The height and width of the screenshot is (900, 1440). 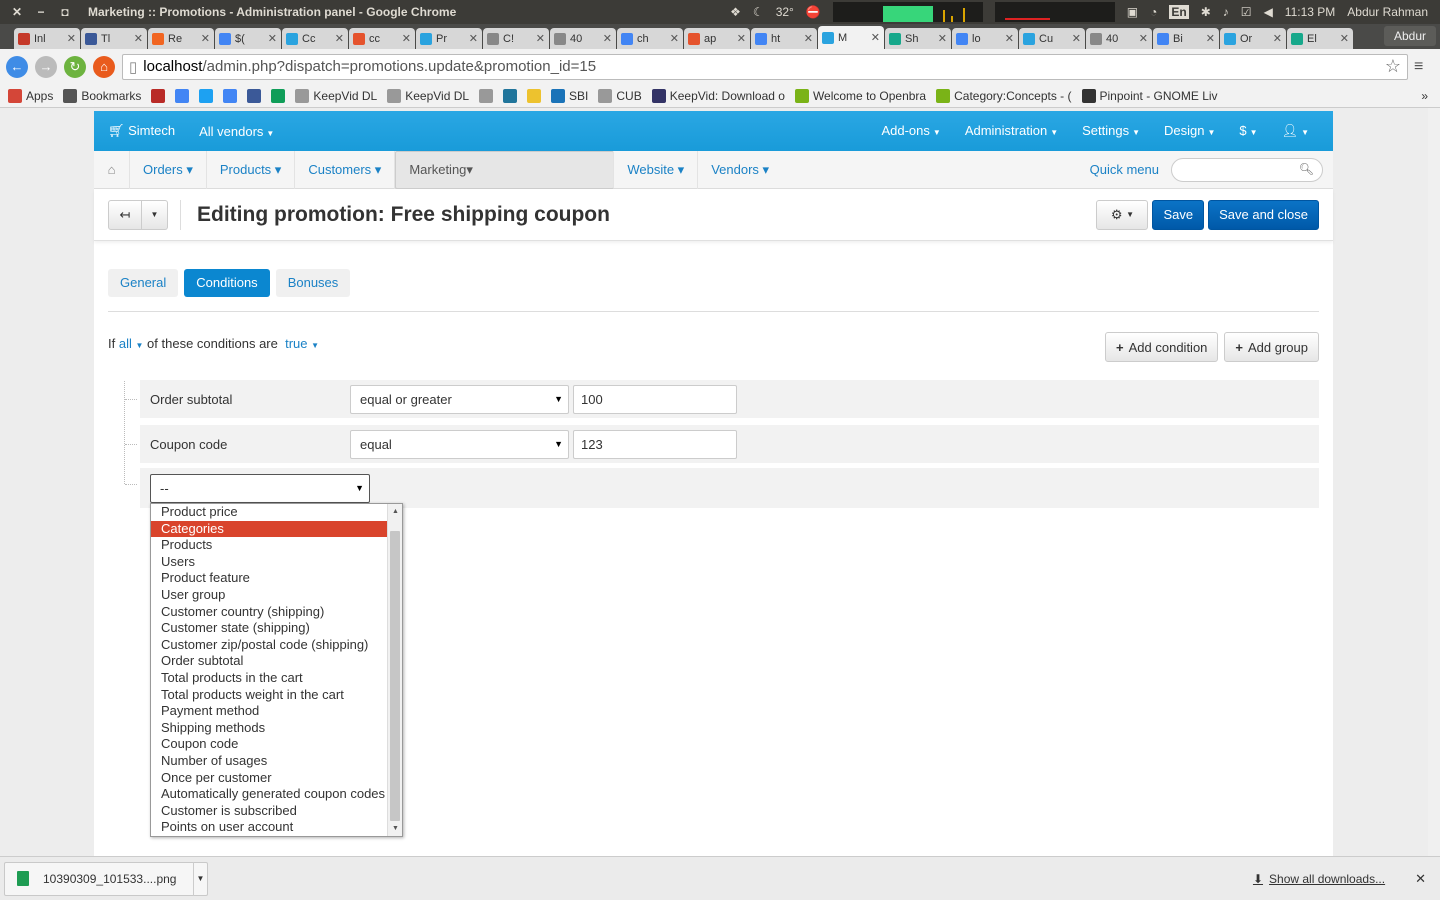 I want to click on bookmark-item: KeepVid: Download o, so click(x=718, y=95).